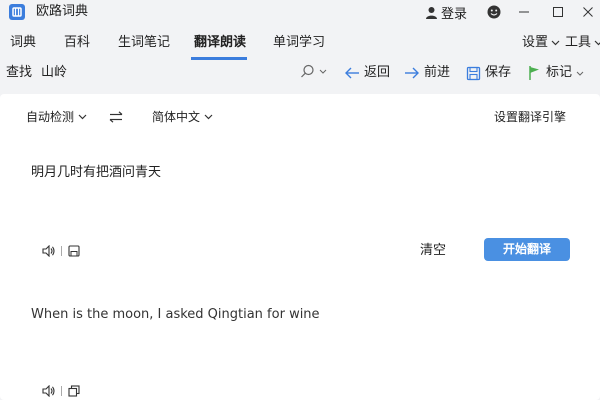  Describe the element at coordinates (558, 12) in the screenshot. I see `maximize-icon` at that location.